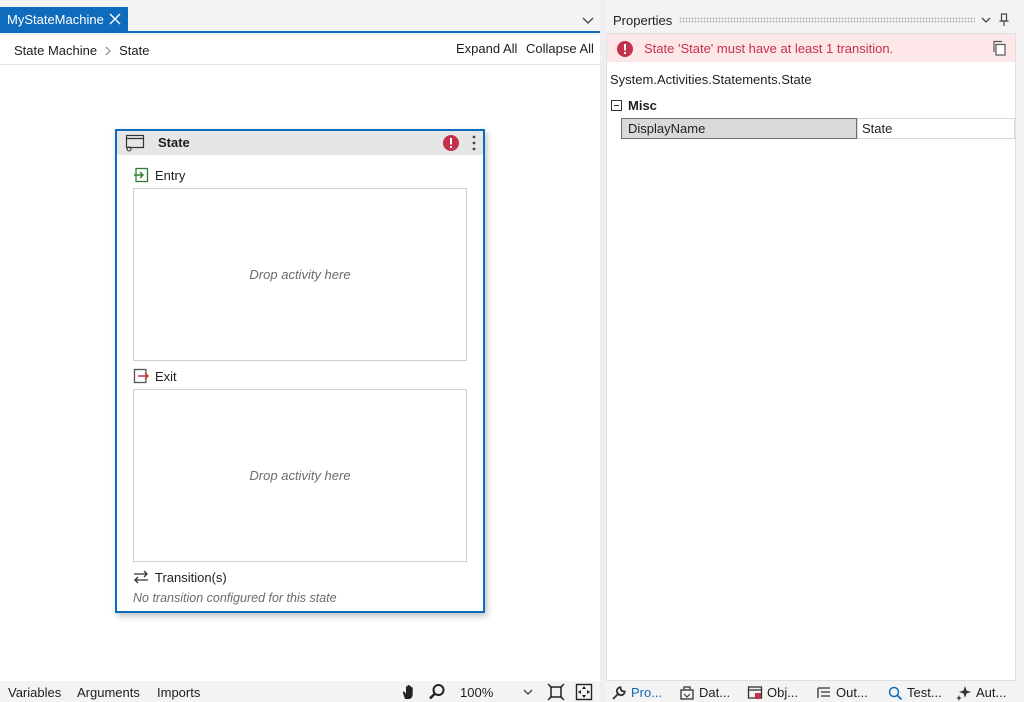 The height and width of the screenshot is (702, 1024). I want to click on entry-label: Entry, so click(170, 175).